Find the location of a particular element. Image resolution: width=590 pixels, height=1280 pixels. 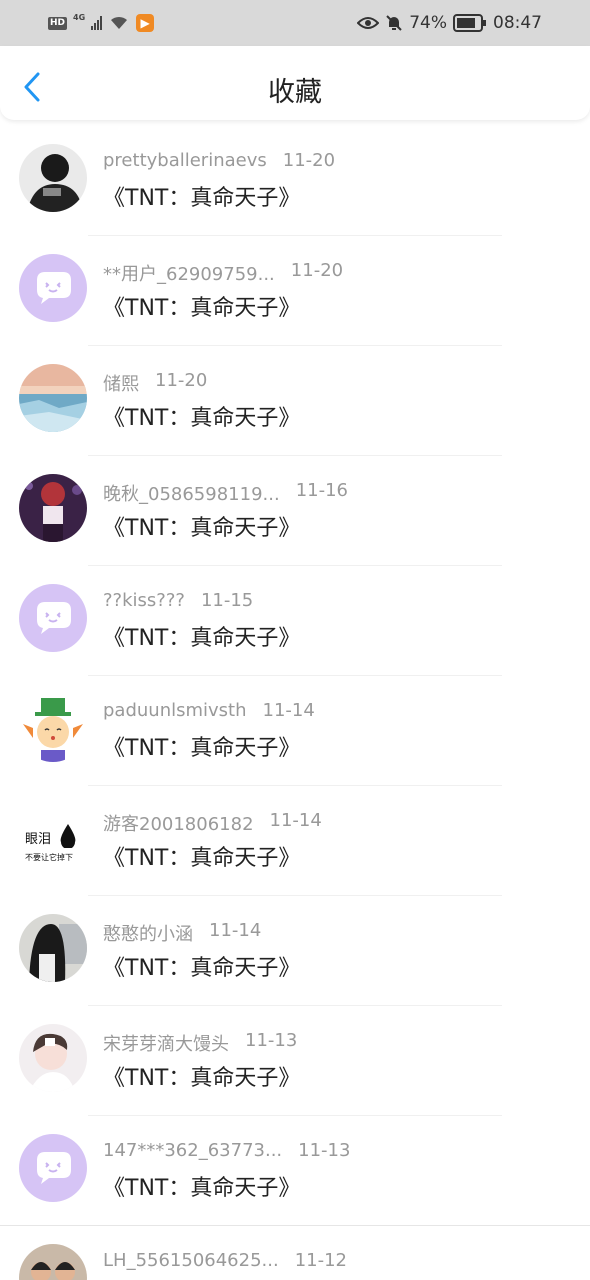

favorite-list-item: 眼泪 不要让它掉下 游客2001806182 11-14 《TNT：真命天子》 is located at coordinates (295, 841).